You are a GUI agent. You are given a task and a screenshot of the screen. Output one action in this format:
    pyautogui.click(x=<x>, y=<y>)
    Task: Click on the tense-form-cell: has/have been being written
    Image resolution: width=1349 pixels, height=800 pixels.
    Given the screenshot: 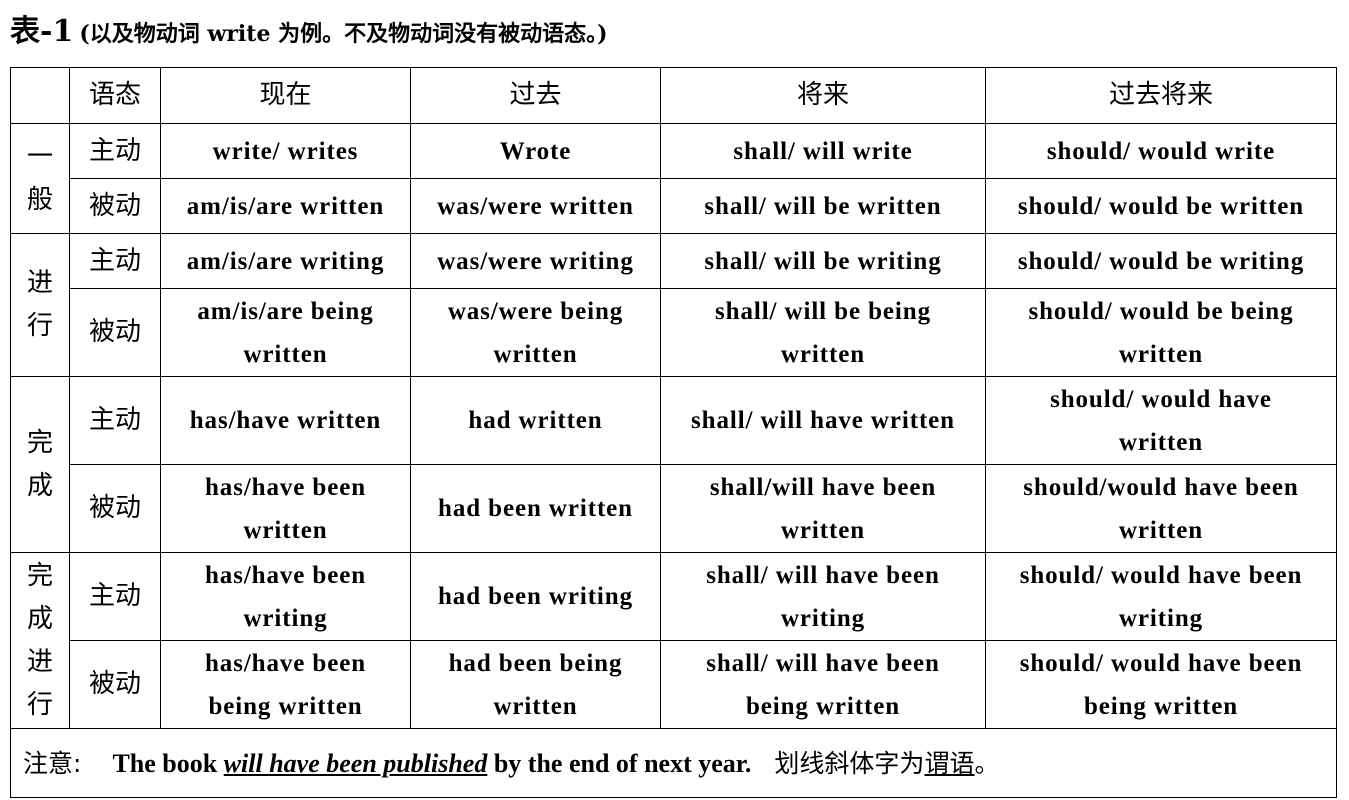 What is the action you would take?
    pyautogui.click(x=285, y=684)
    